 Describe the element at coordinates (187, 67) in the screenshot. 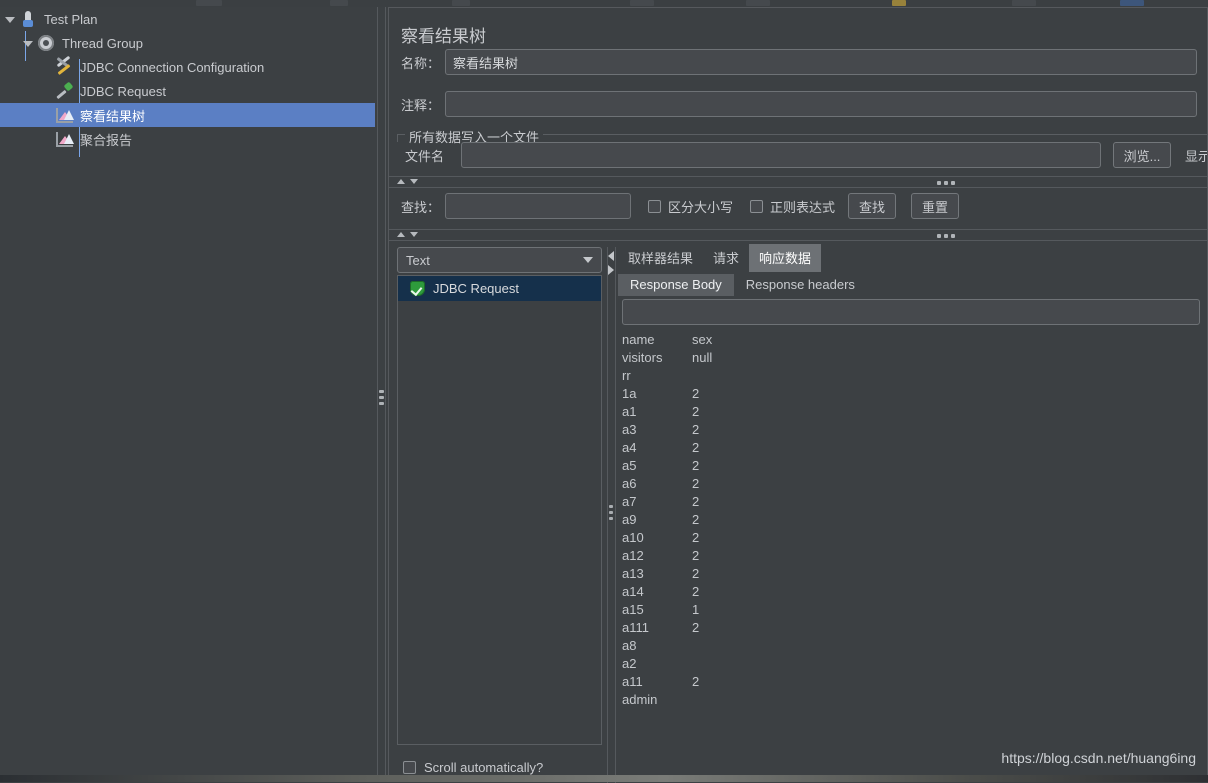

I see `tree-item-jdbc-connection-configuration: JDBC Connection Configuration` at that location.